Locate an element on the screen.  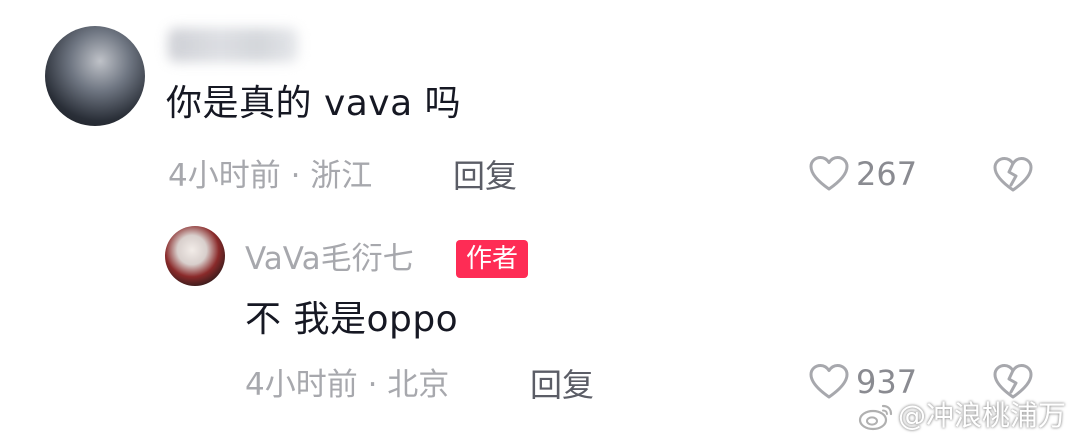
comment-time-location: 4小时前 · 浙江 is located at coordinates (270, 176).